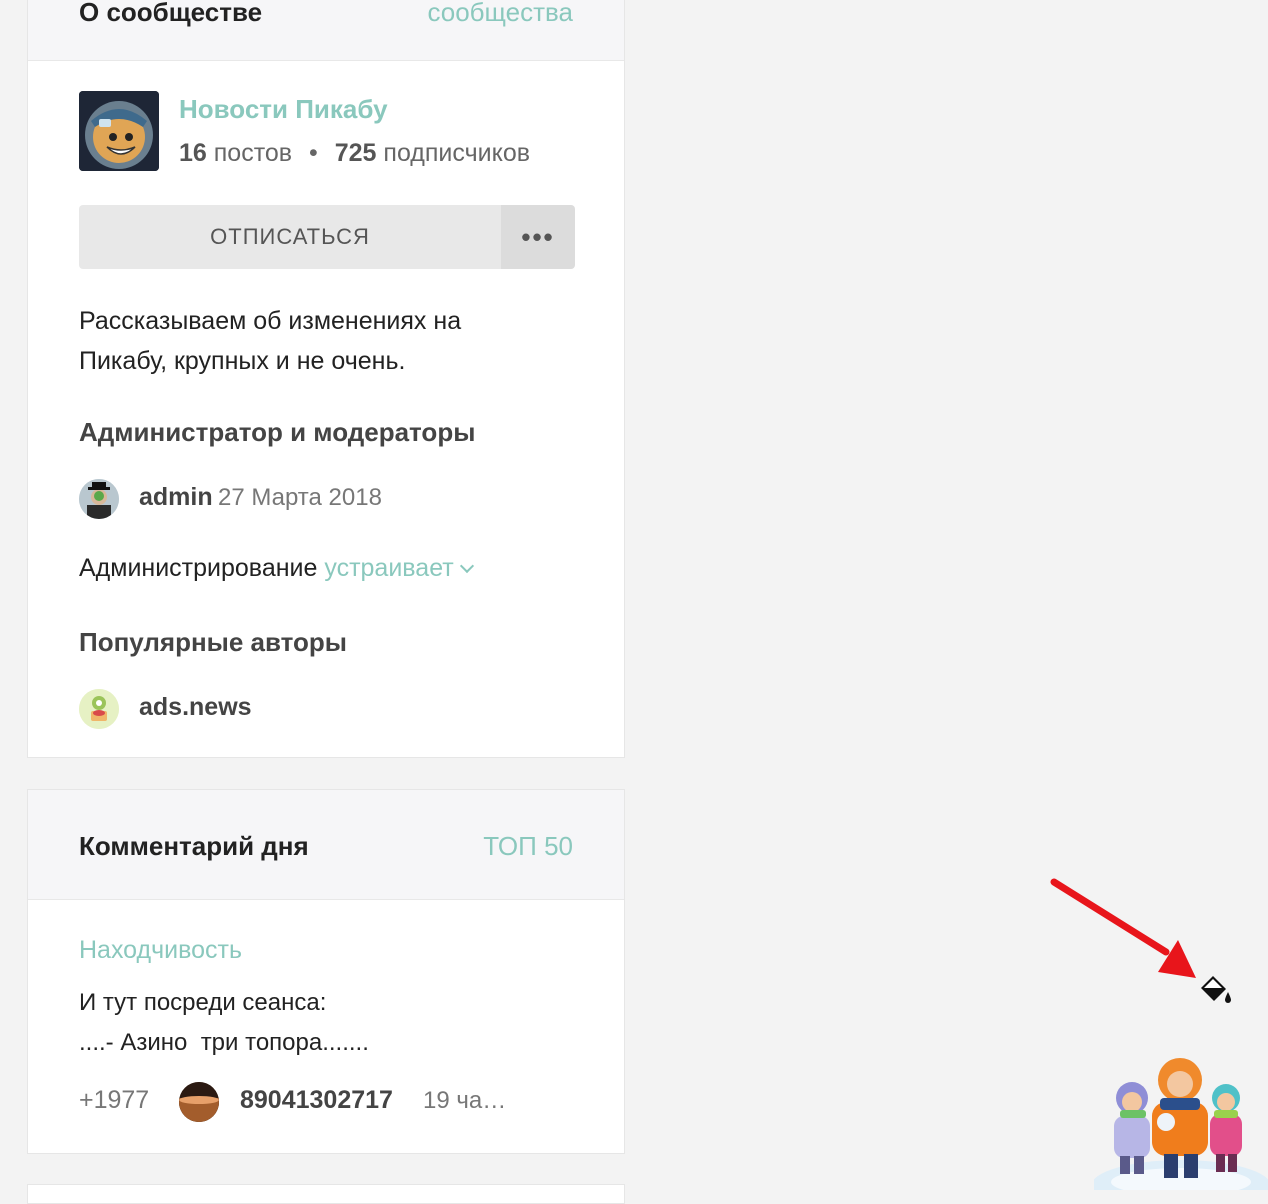 The width and height of the screenshot is (1268, 1204). I want to click on comment-user-name: 89041302717, so click(316, 1100).